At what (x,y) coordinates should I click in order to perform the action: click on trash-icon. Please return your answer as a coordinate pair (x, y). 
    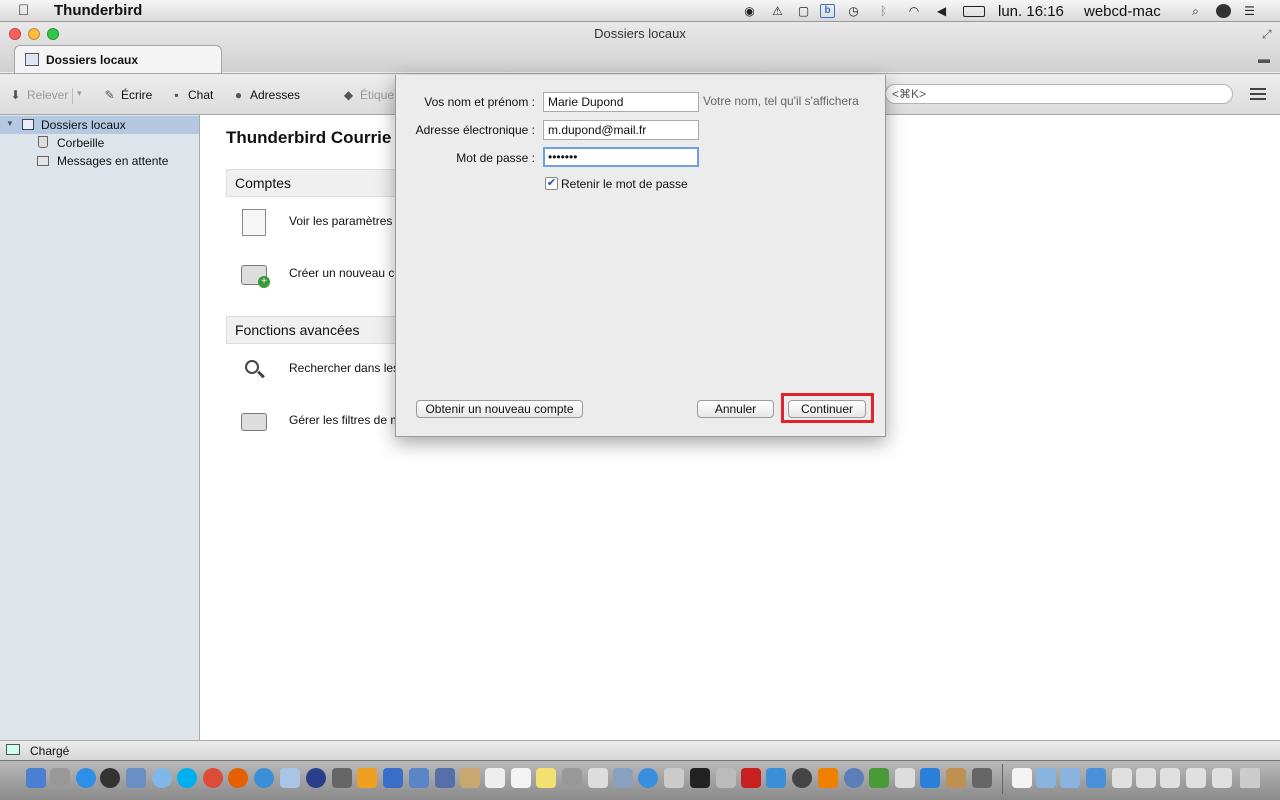
    Looking at the image, I should click on (1250, 778).